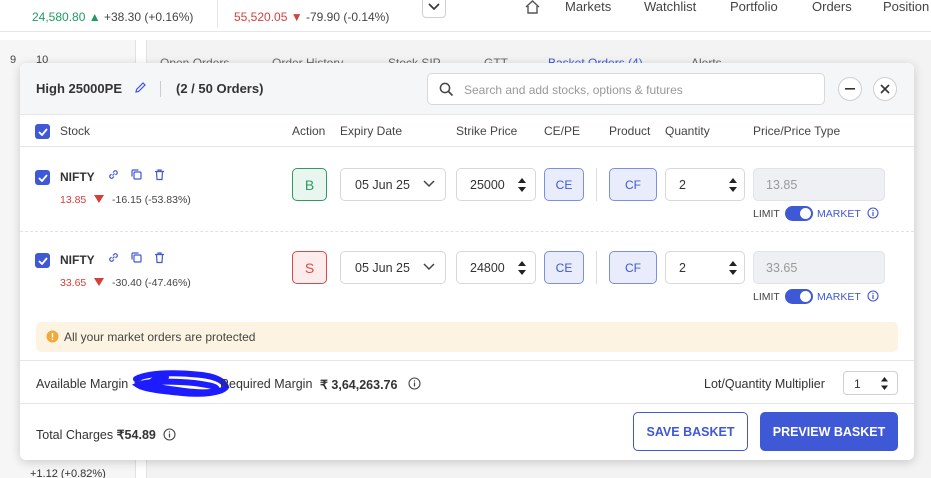 The width and height of the screenshot is (931, 478). I want to click on index-value: 55,520.05, so click(261, 17).